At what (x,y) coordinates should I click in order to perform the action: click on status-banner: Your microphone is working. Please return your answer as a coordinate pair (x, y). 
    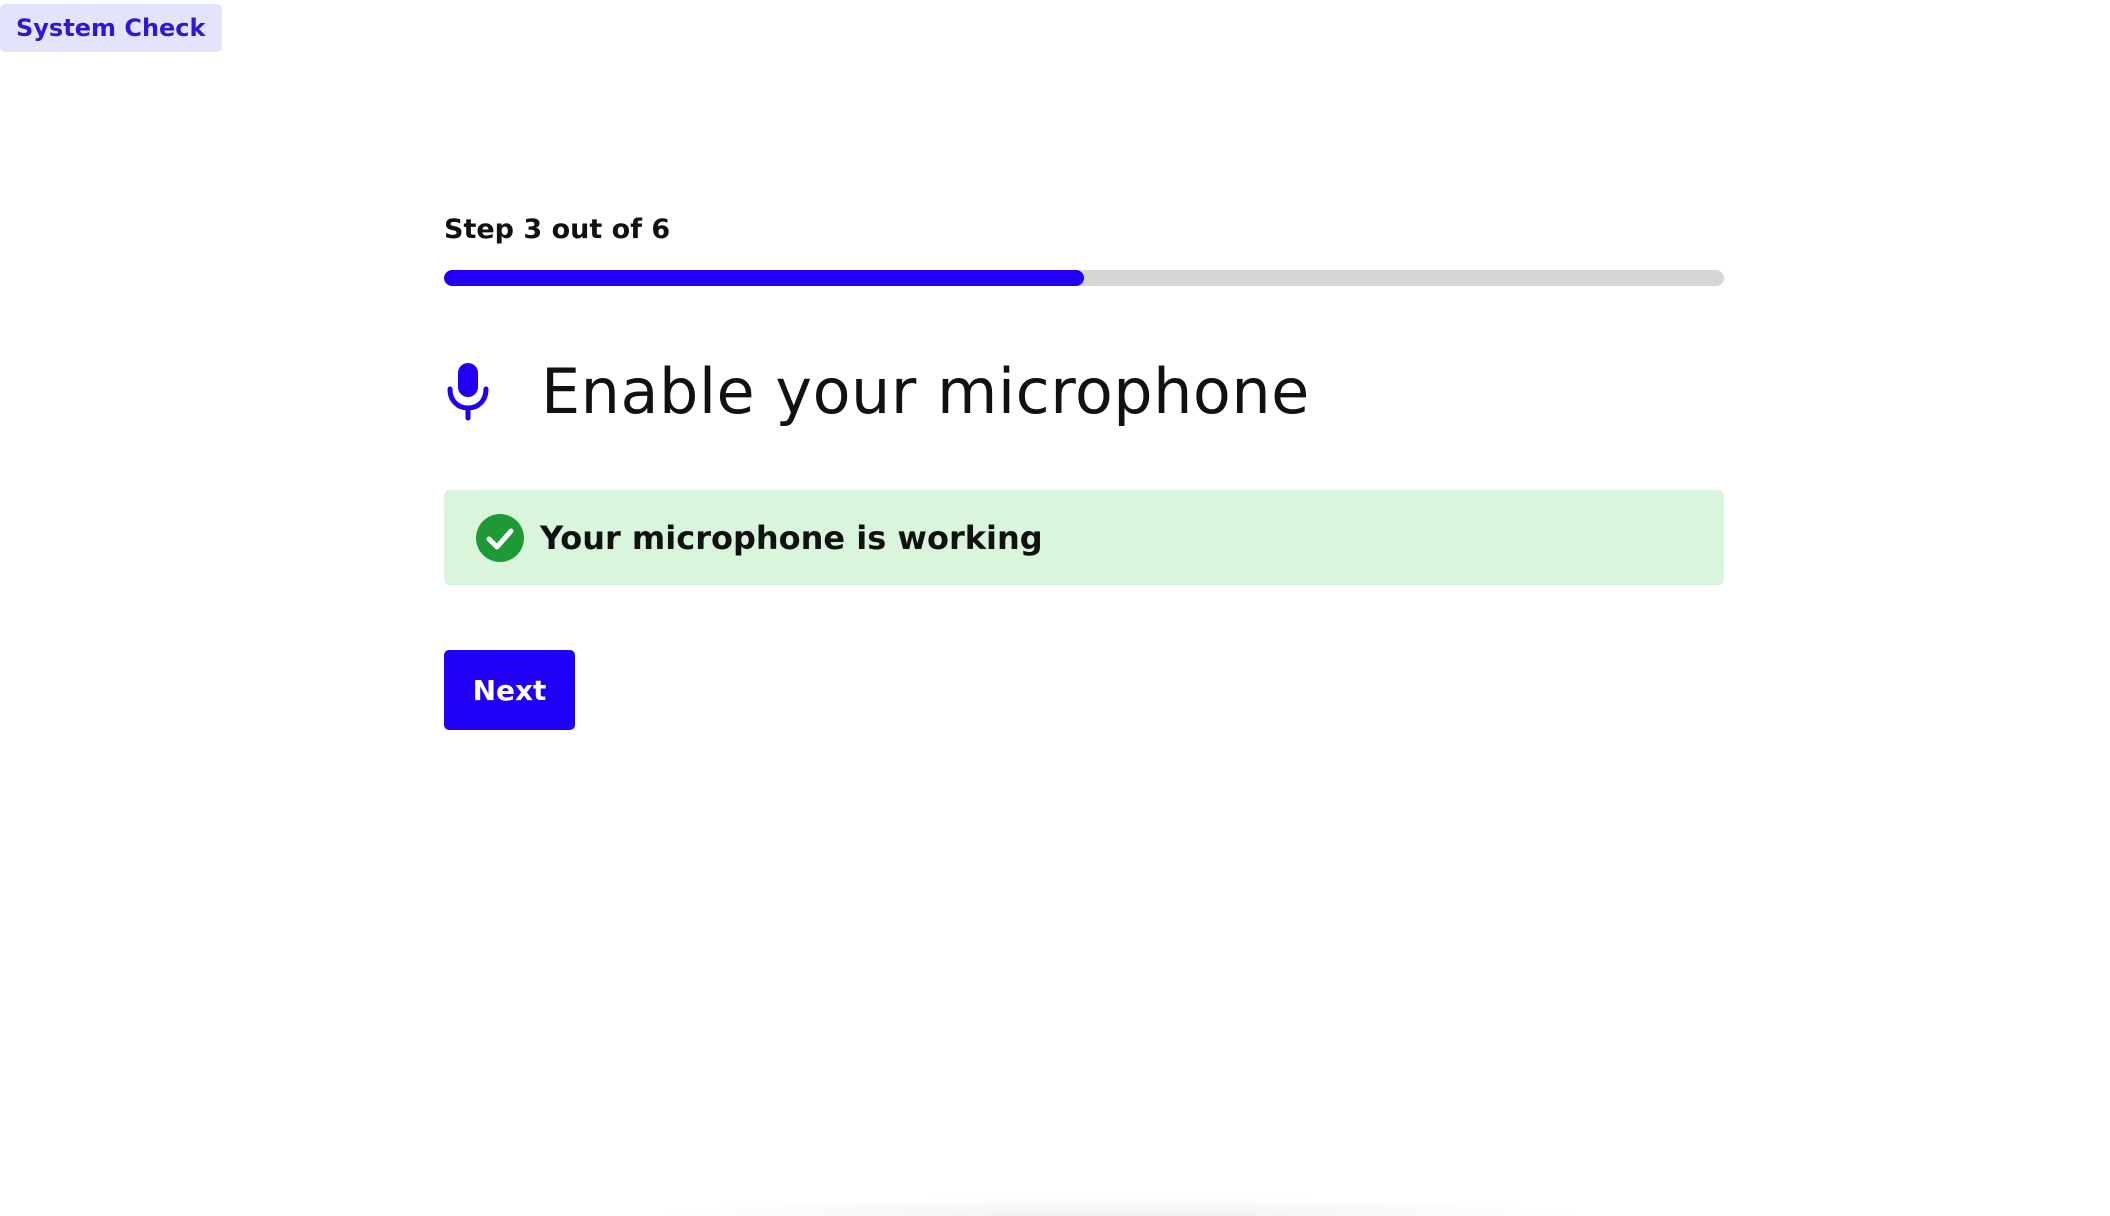
    Looking at the image, I should click on (1084, 537).